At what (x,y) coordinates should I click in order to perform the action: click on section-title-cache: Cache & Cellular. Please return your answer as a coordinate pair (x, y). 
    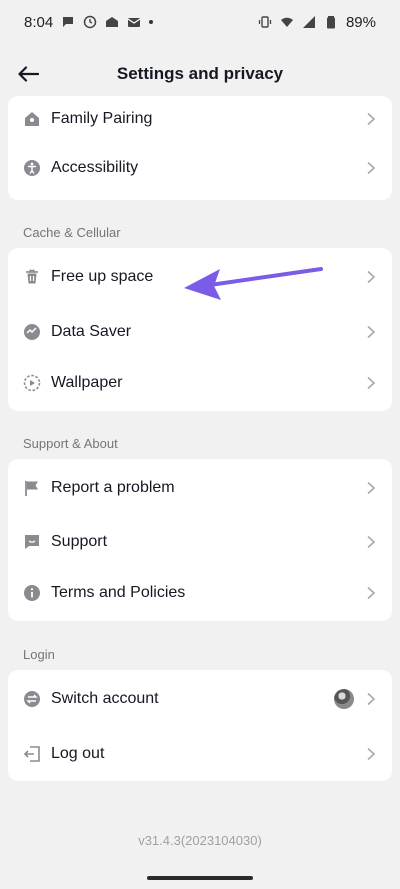
    Looking at the image, I should click on (72, 232).